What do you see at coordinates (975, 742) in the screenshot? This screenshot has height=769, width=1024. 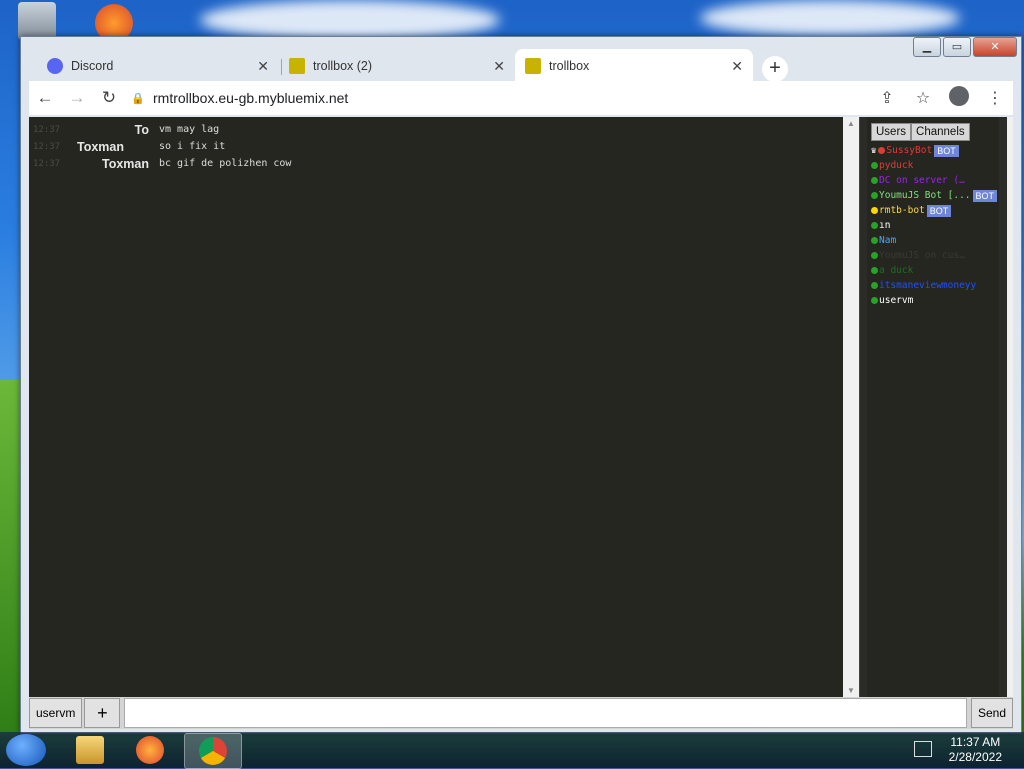 I see `clock-time: 11:37 AM` at bounding box center [975, 742].